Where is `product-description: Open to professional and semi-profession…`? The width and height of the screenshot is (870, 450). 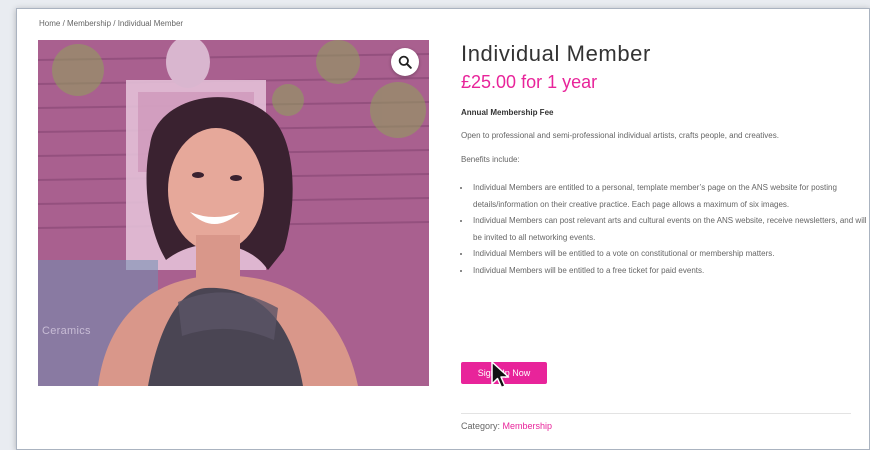 product-description: Open to professional and semi-profession… is located at coordinates (620, 135).